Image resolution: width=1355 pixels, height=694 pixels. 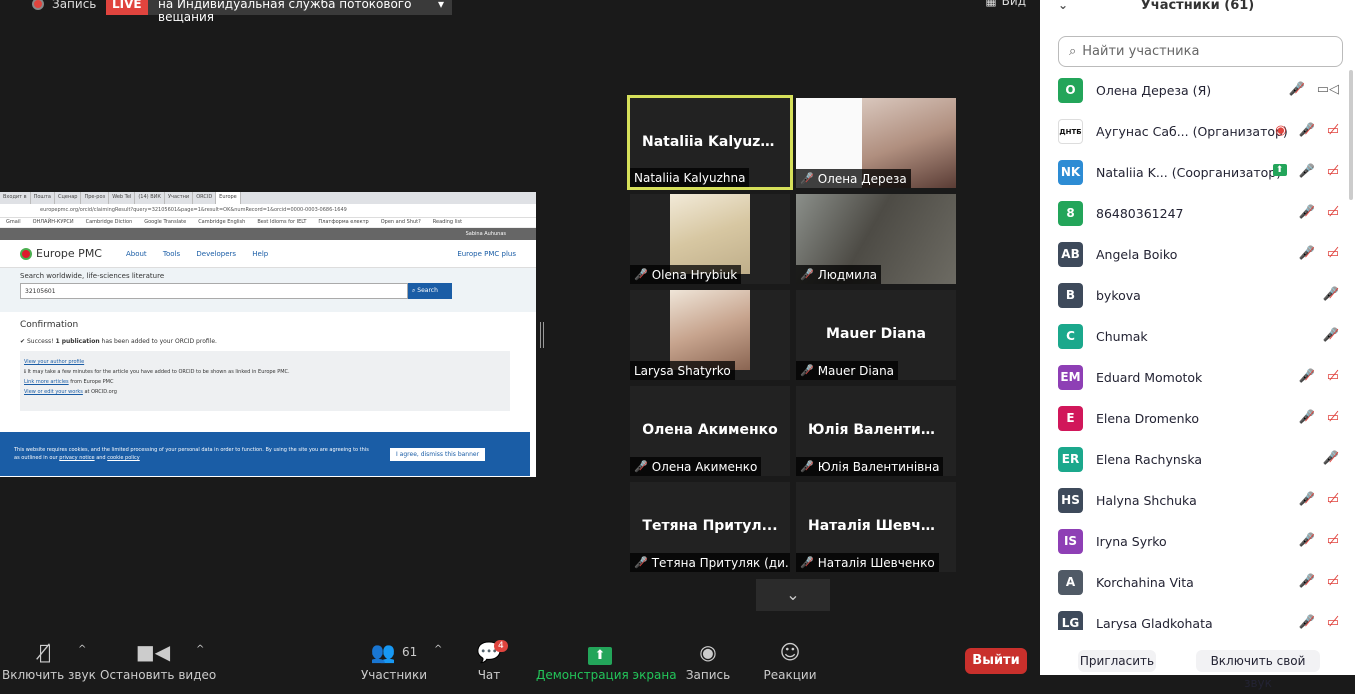 I want to click on bookmark: Reading list, so click(x=447, y=222).